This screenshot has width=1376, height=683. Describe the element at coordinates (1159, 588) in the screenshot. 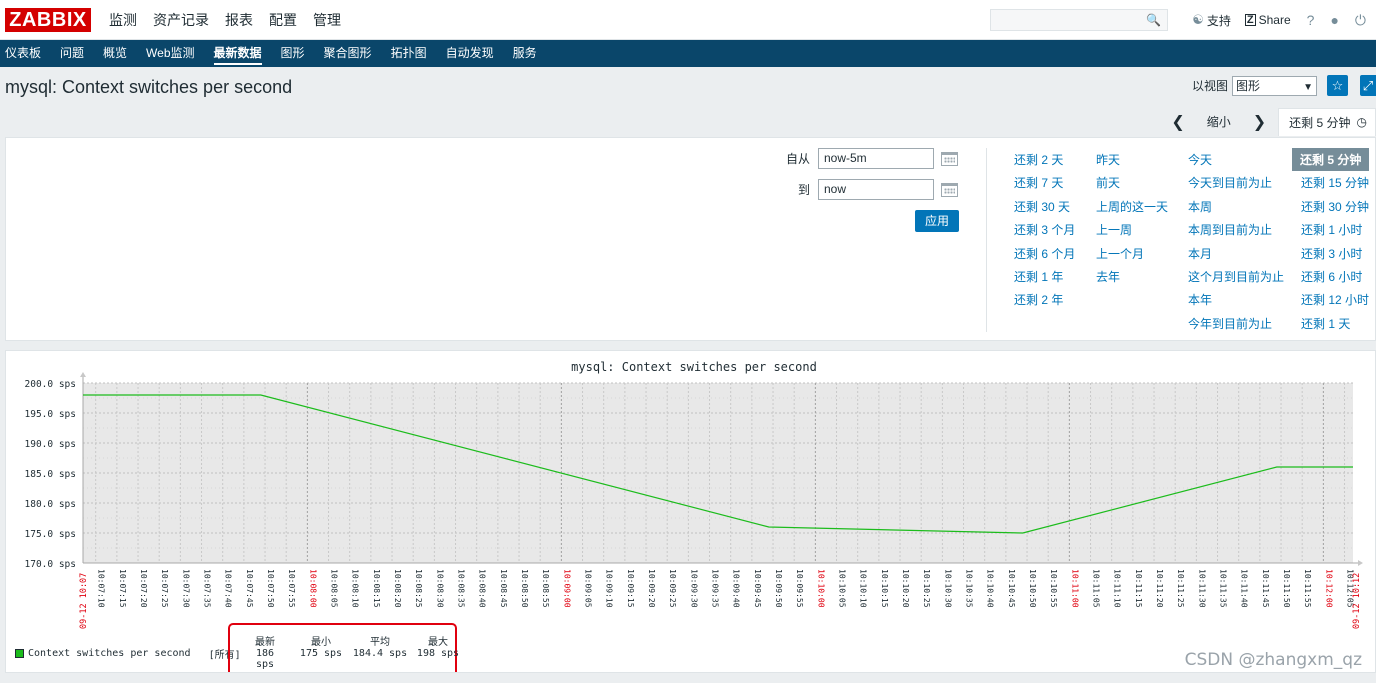

I see `x-tick-label: 10:11:20` at that location.